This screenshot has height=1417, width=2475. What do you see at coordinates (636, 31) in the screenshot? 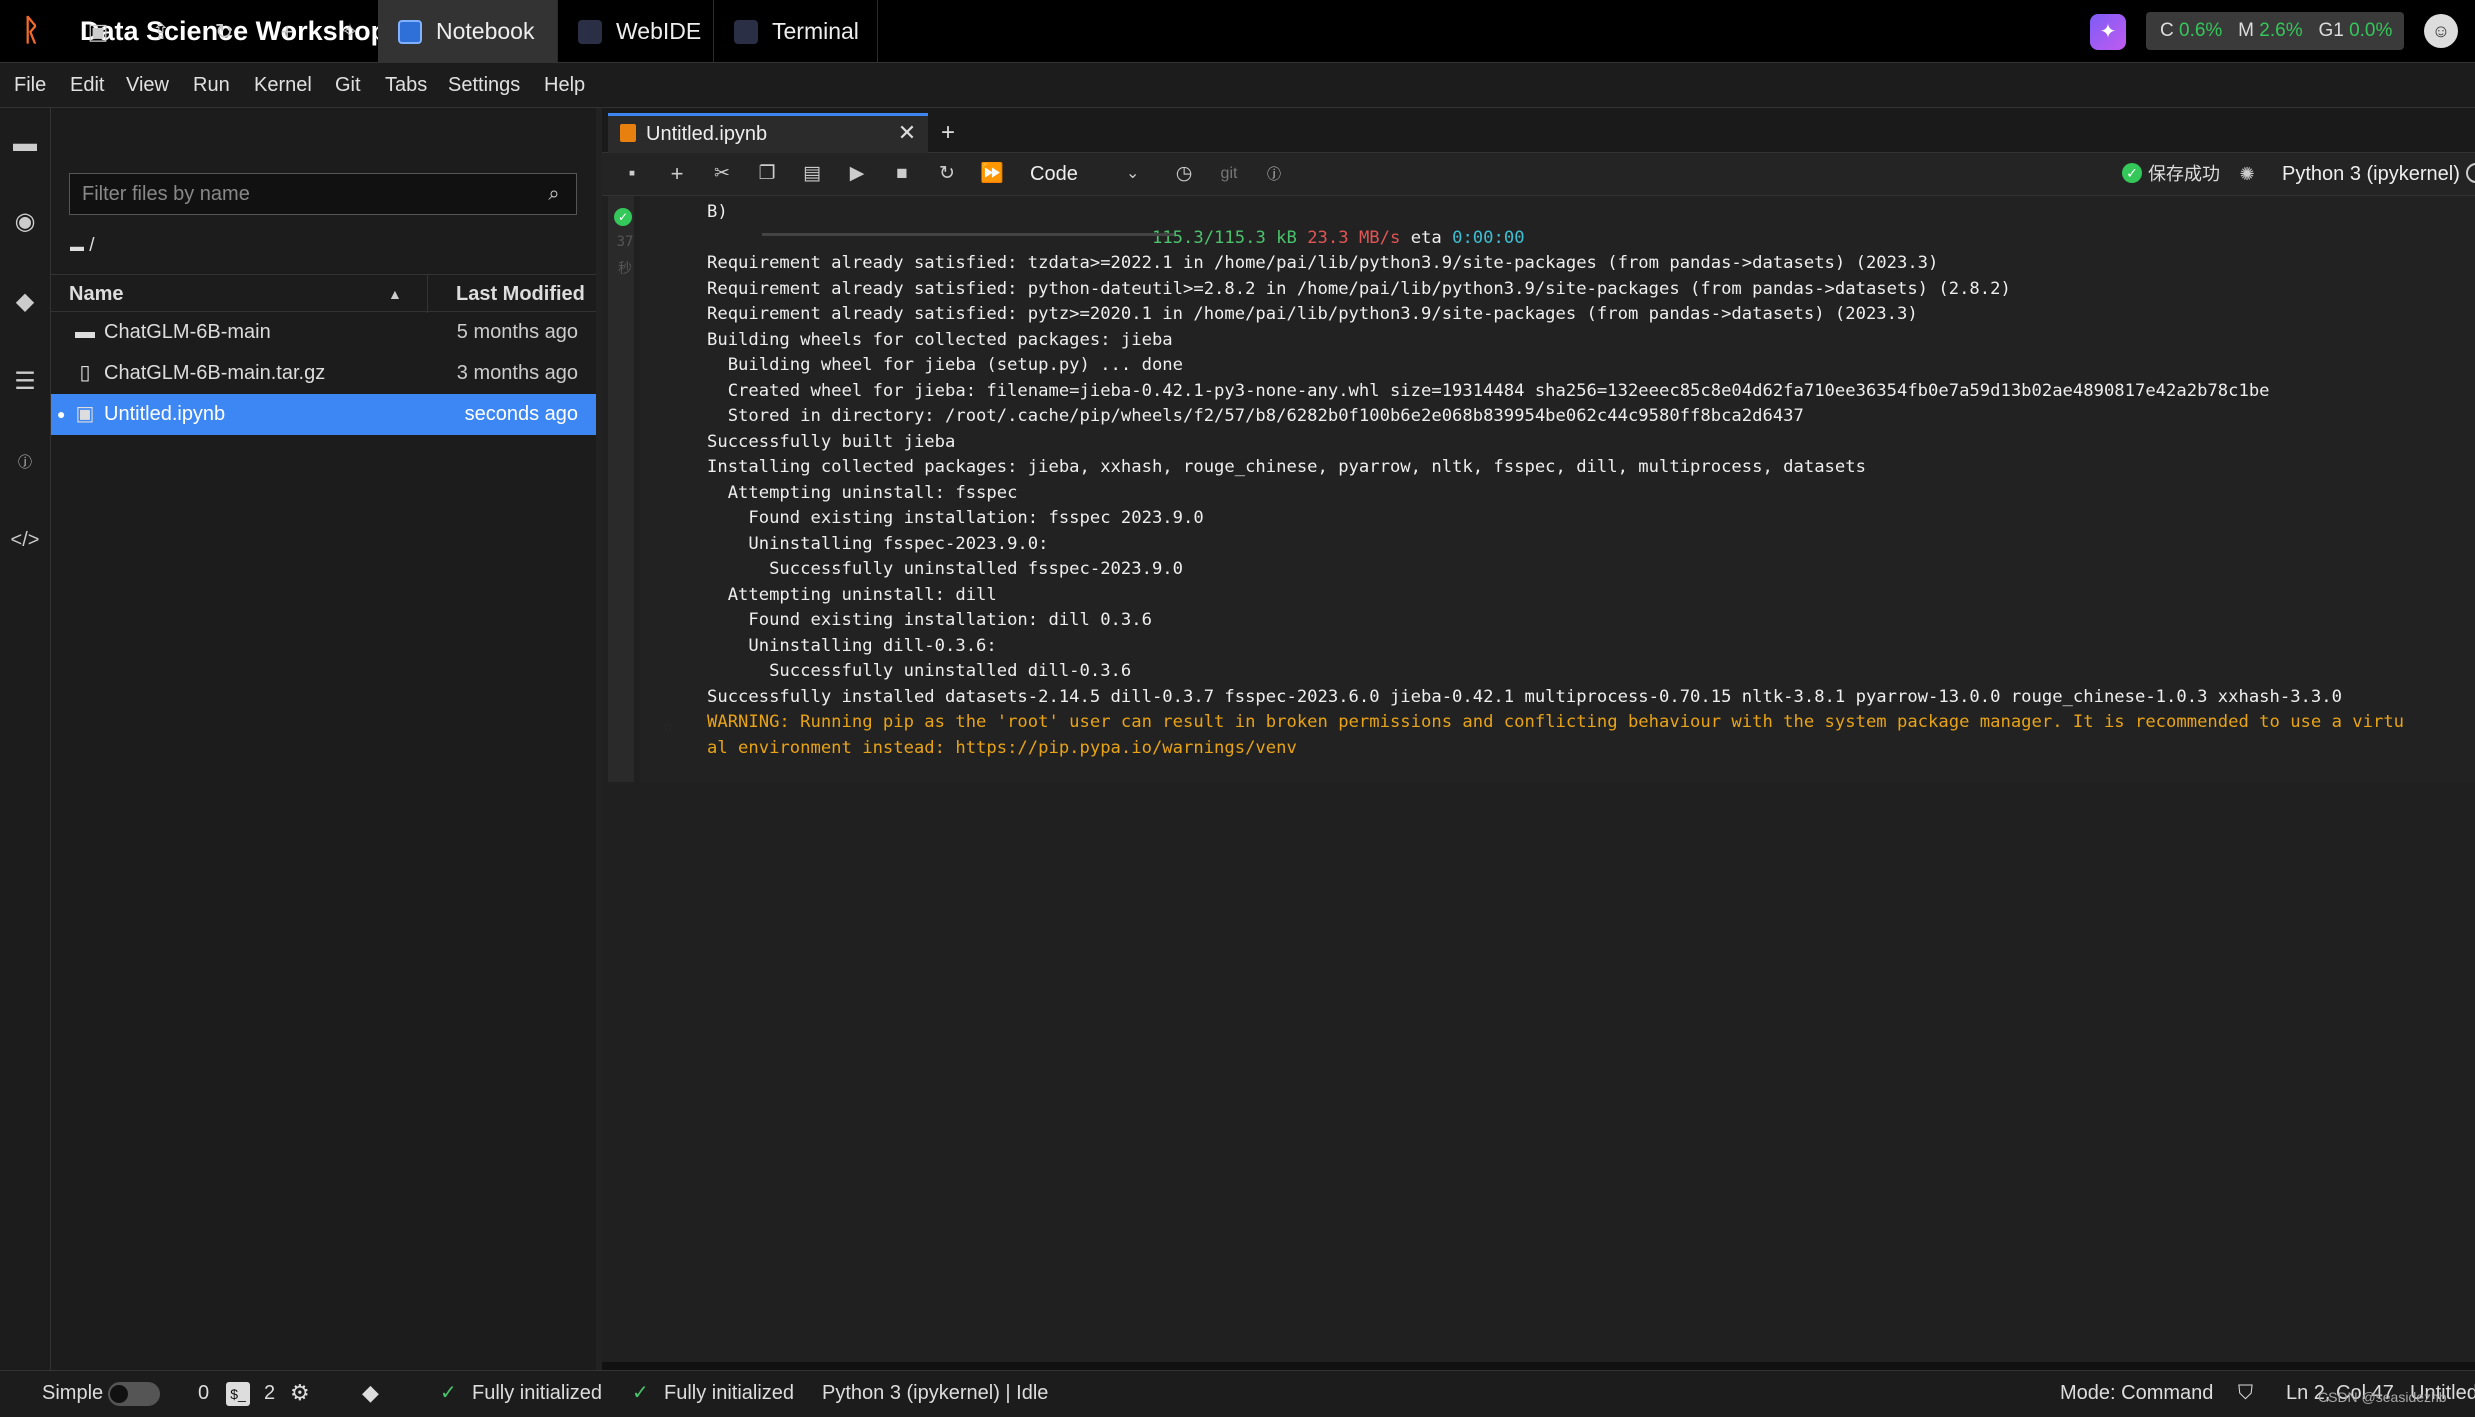
I see `top-tab-webide: WebIDE` at bounding box center [636, 31].